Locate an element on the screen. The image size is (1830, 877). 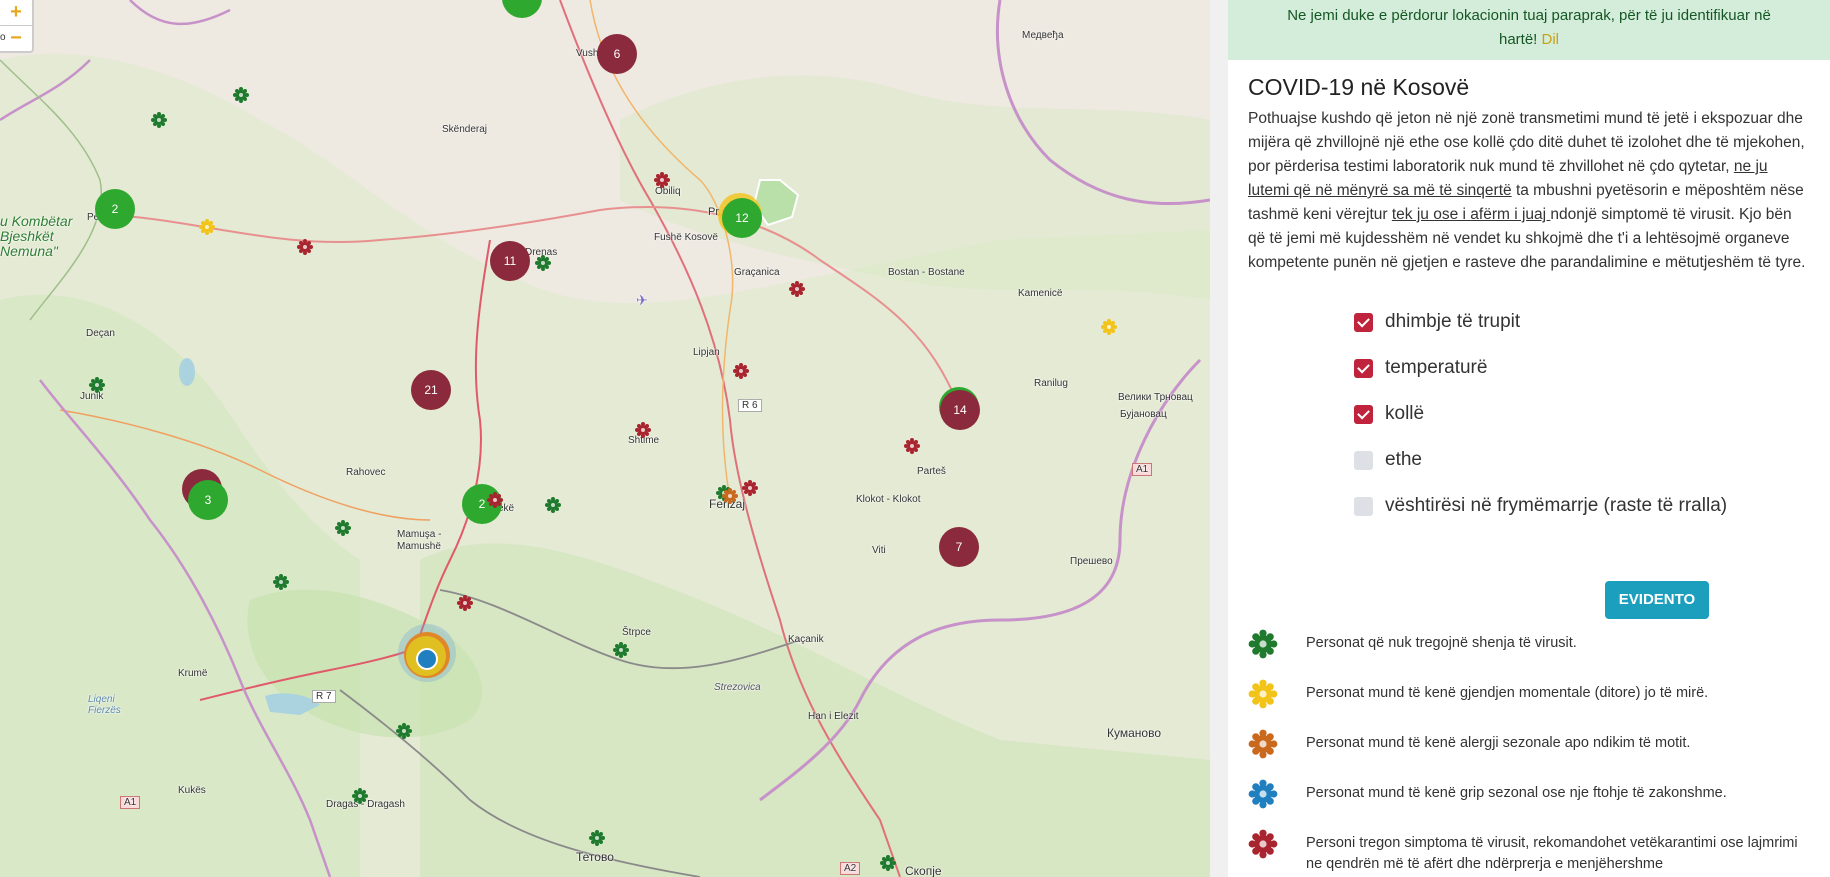
place-label: Тетово is located at coordinates (595, 857).